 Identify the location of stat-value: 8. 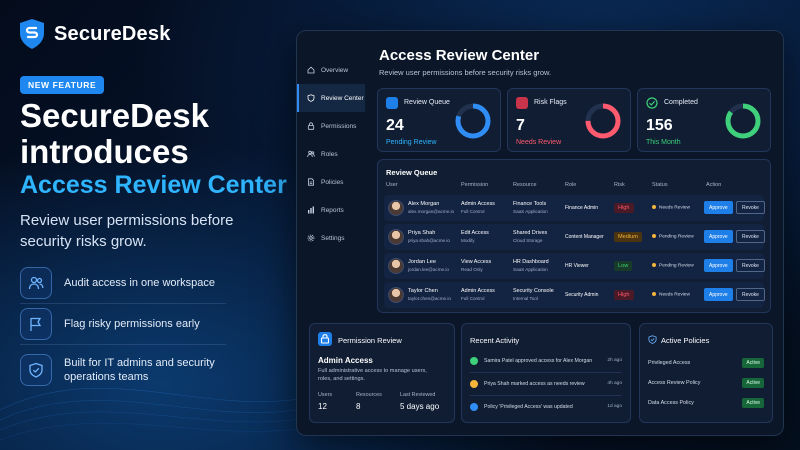
(358, 406).